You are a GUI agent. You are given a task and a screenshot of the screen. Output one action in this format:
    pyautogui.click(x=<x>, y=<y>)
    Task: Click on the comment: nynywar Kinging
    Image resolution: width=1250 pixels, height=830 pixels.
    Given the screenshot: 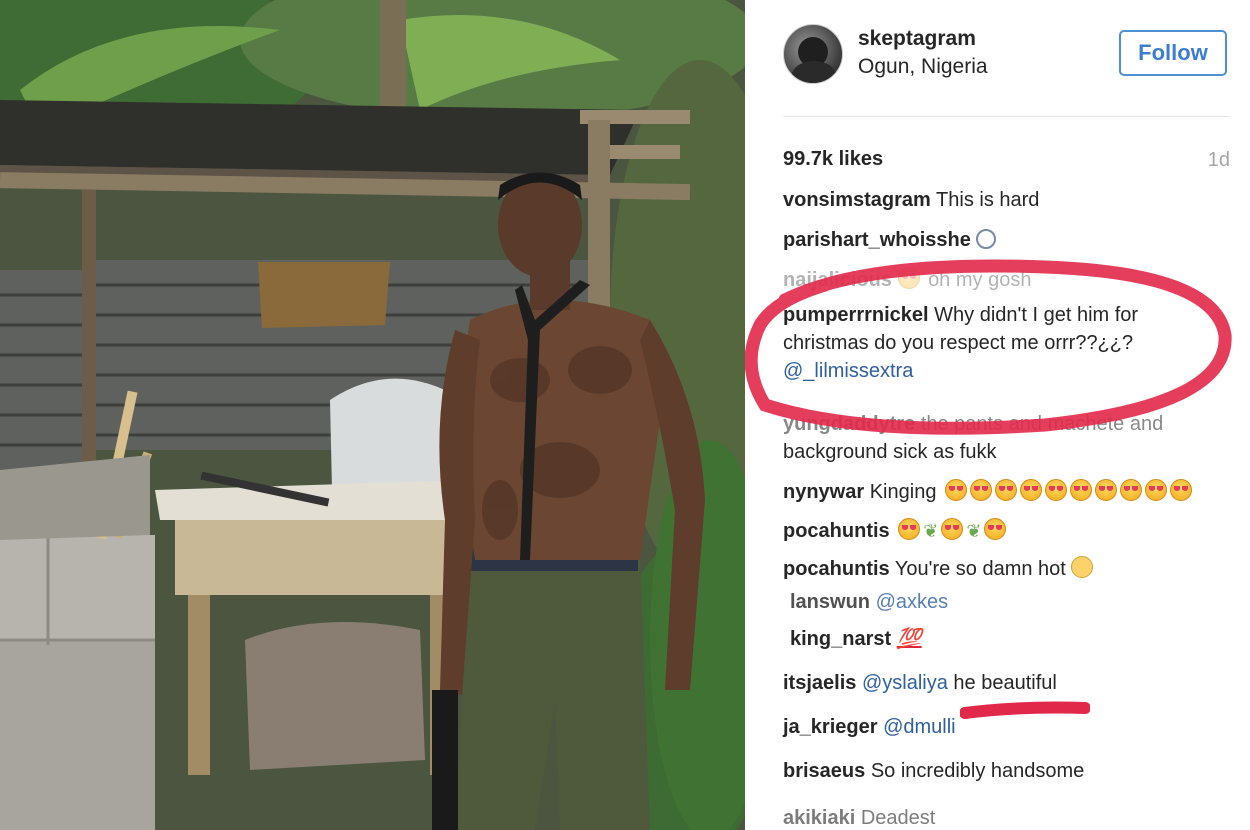 What is the action you would take?
    pyautogui.click(x=989, y=491)
    